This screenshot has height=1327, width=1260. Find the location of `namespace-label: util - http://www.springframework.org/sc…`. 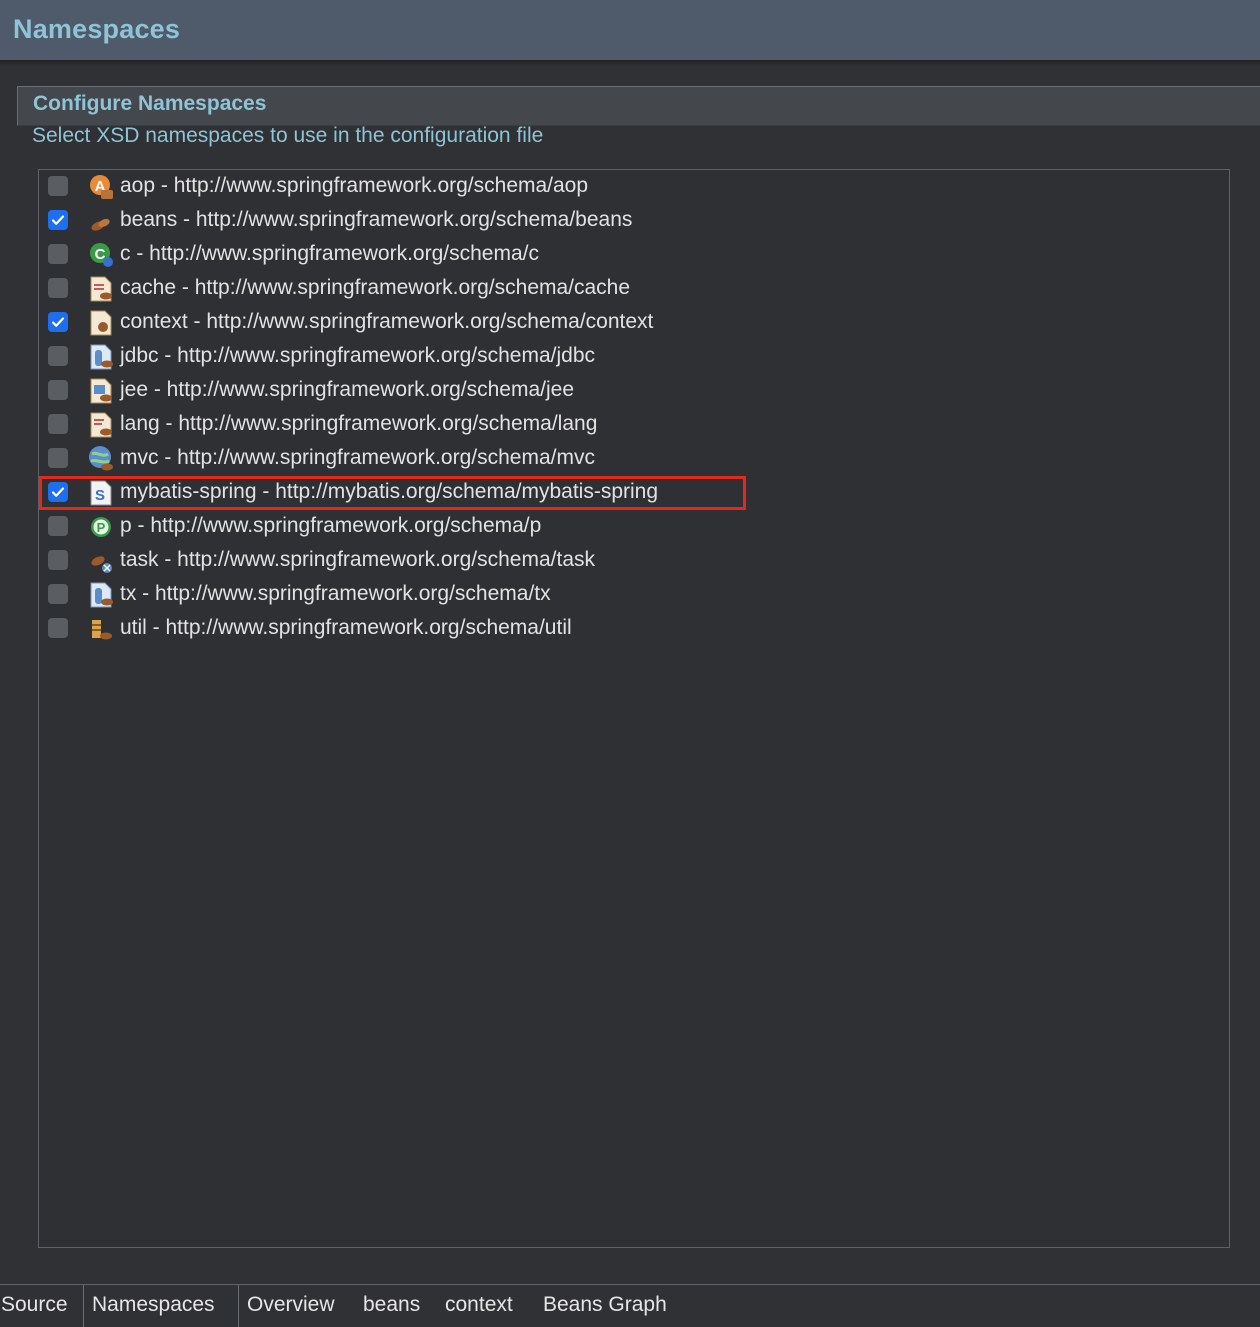

namespace-label: util - http://www.springframework.org/sc… is located at coordinates (346, 627).